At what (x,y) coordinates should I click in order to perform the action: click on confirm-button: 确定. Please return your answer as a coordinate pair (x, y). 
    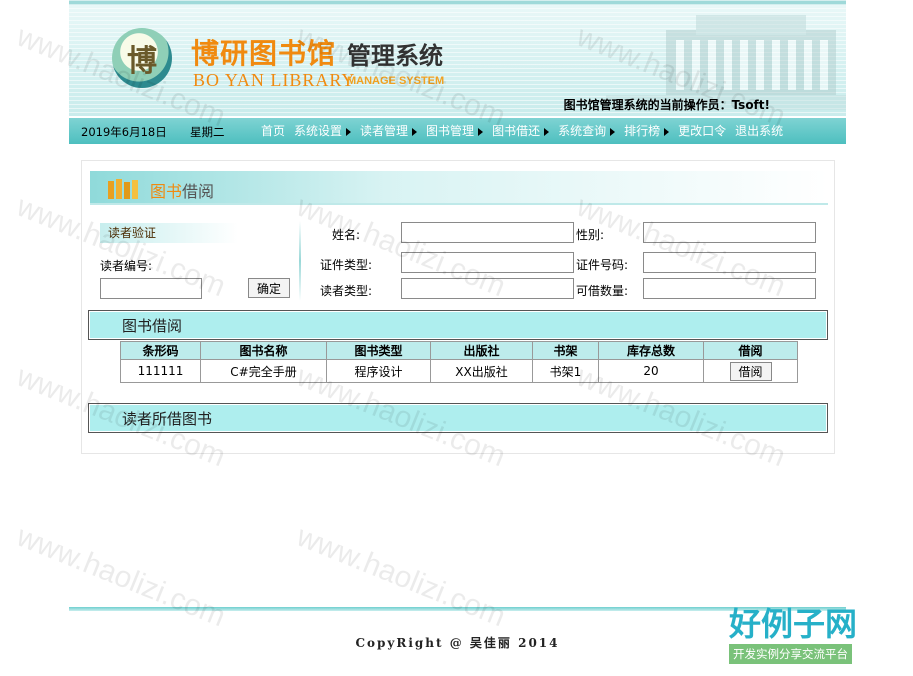
    Looking at the image, I should click on (269, 288).